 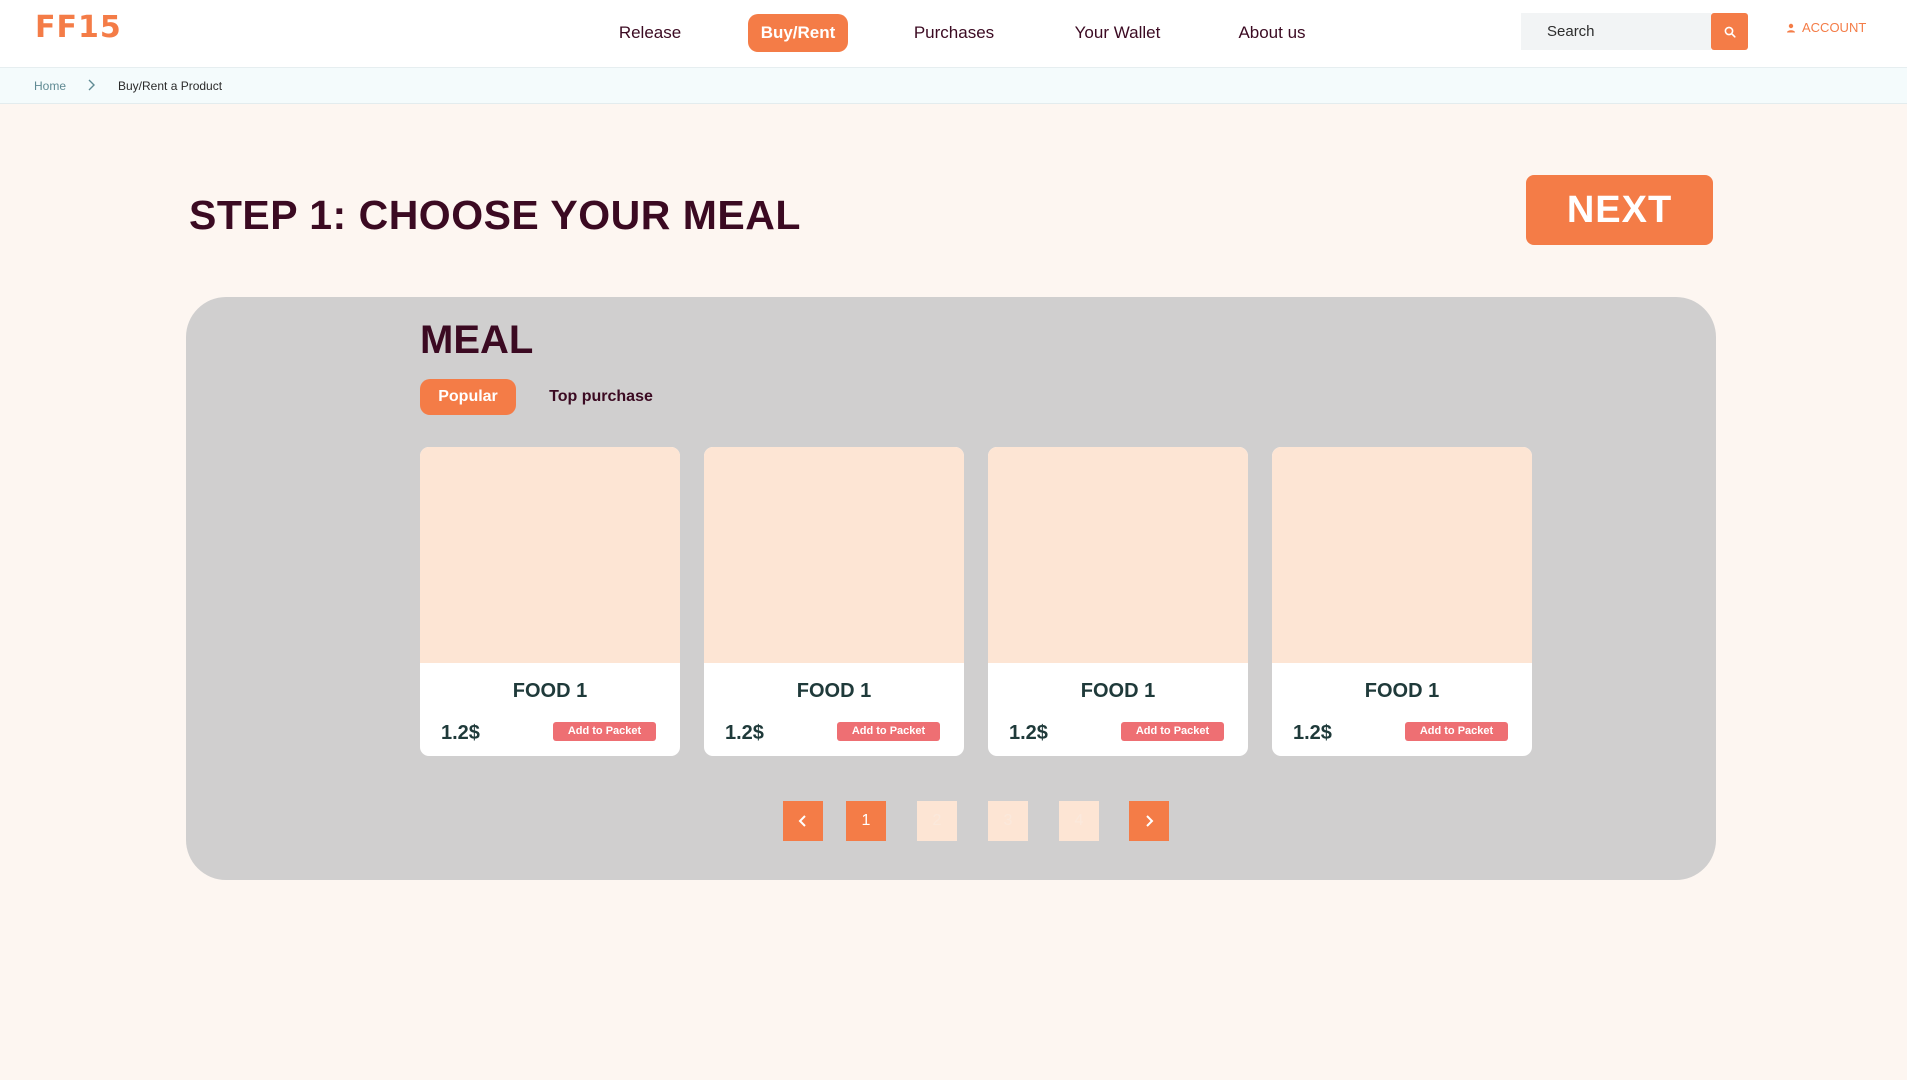 I want to click on nav-buy-rent: Buy/Rent, so click(x=798, y=33).